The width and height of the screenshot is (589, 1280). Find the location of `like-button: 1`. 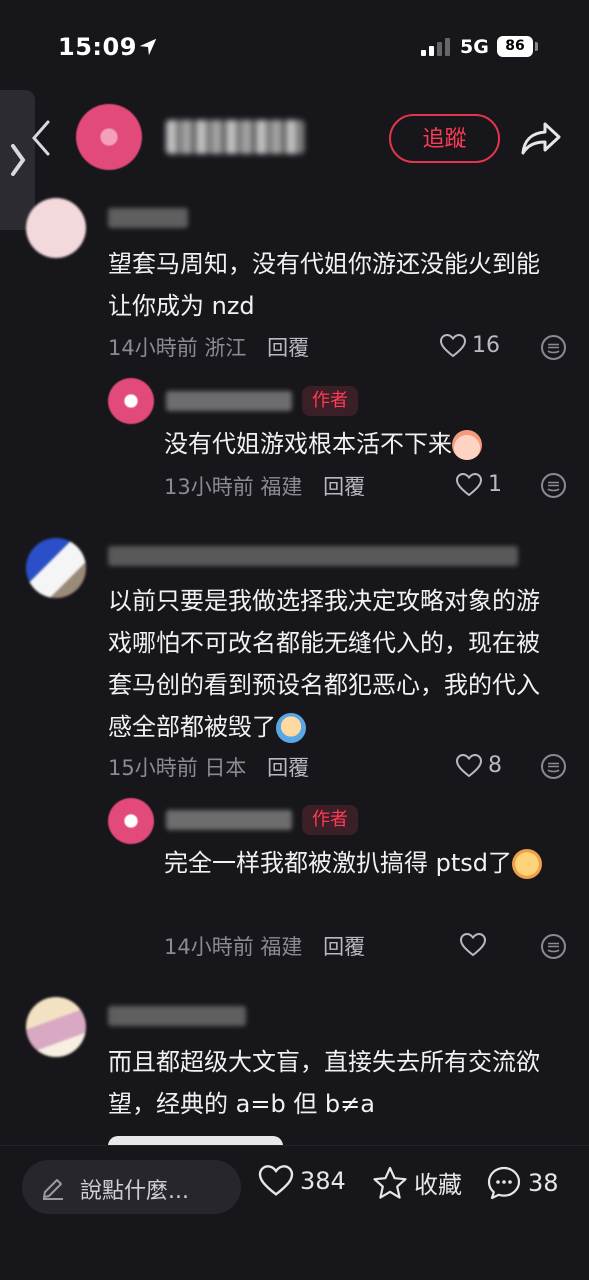

like-button: 1 is located at coordinates (479, 484).